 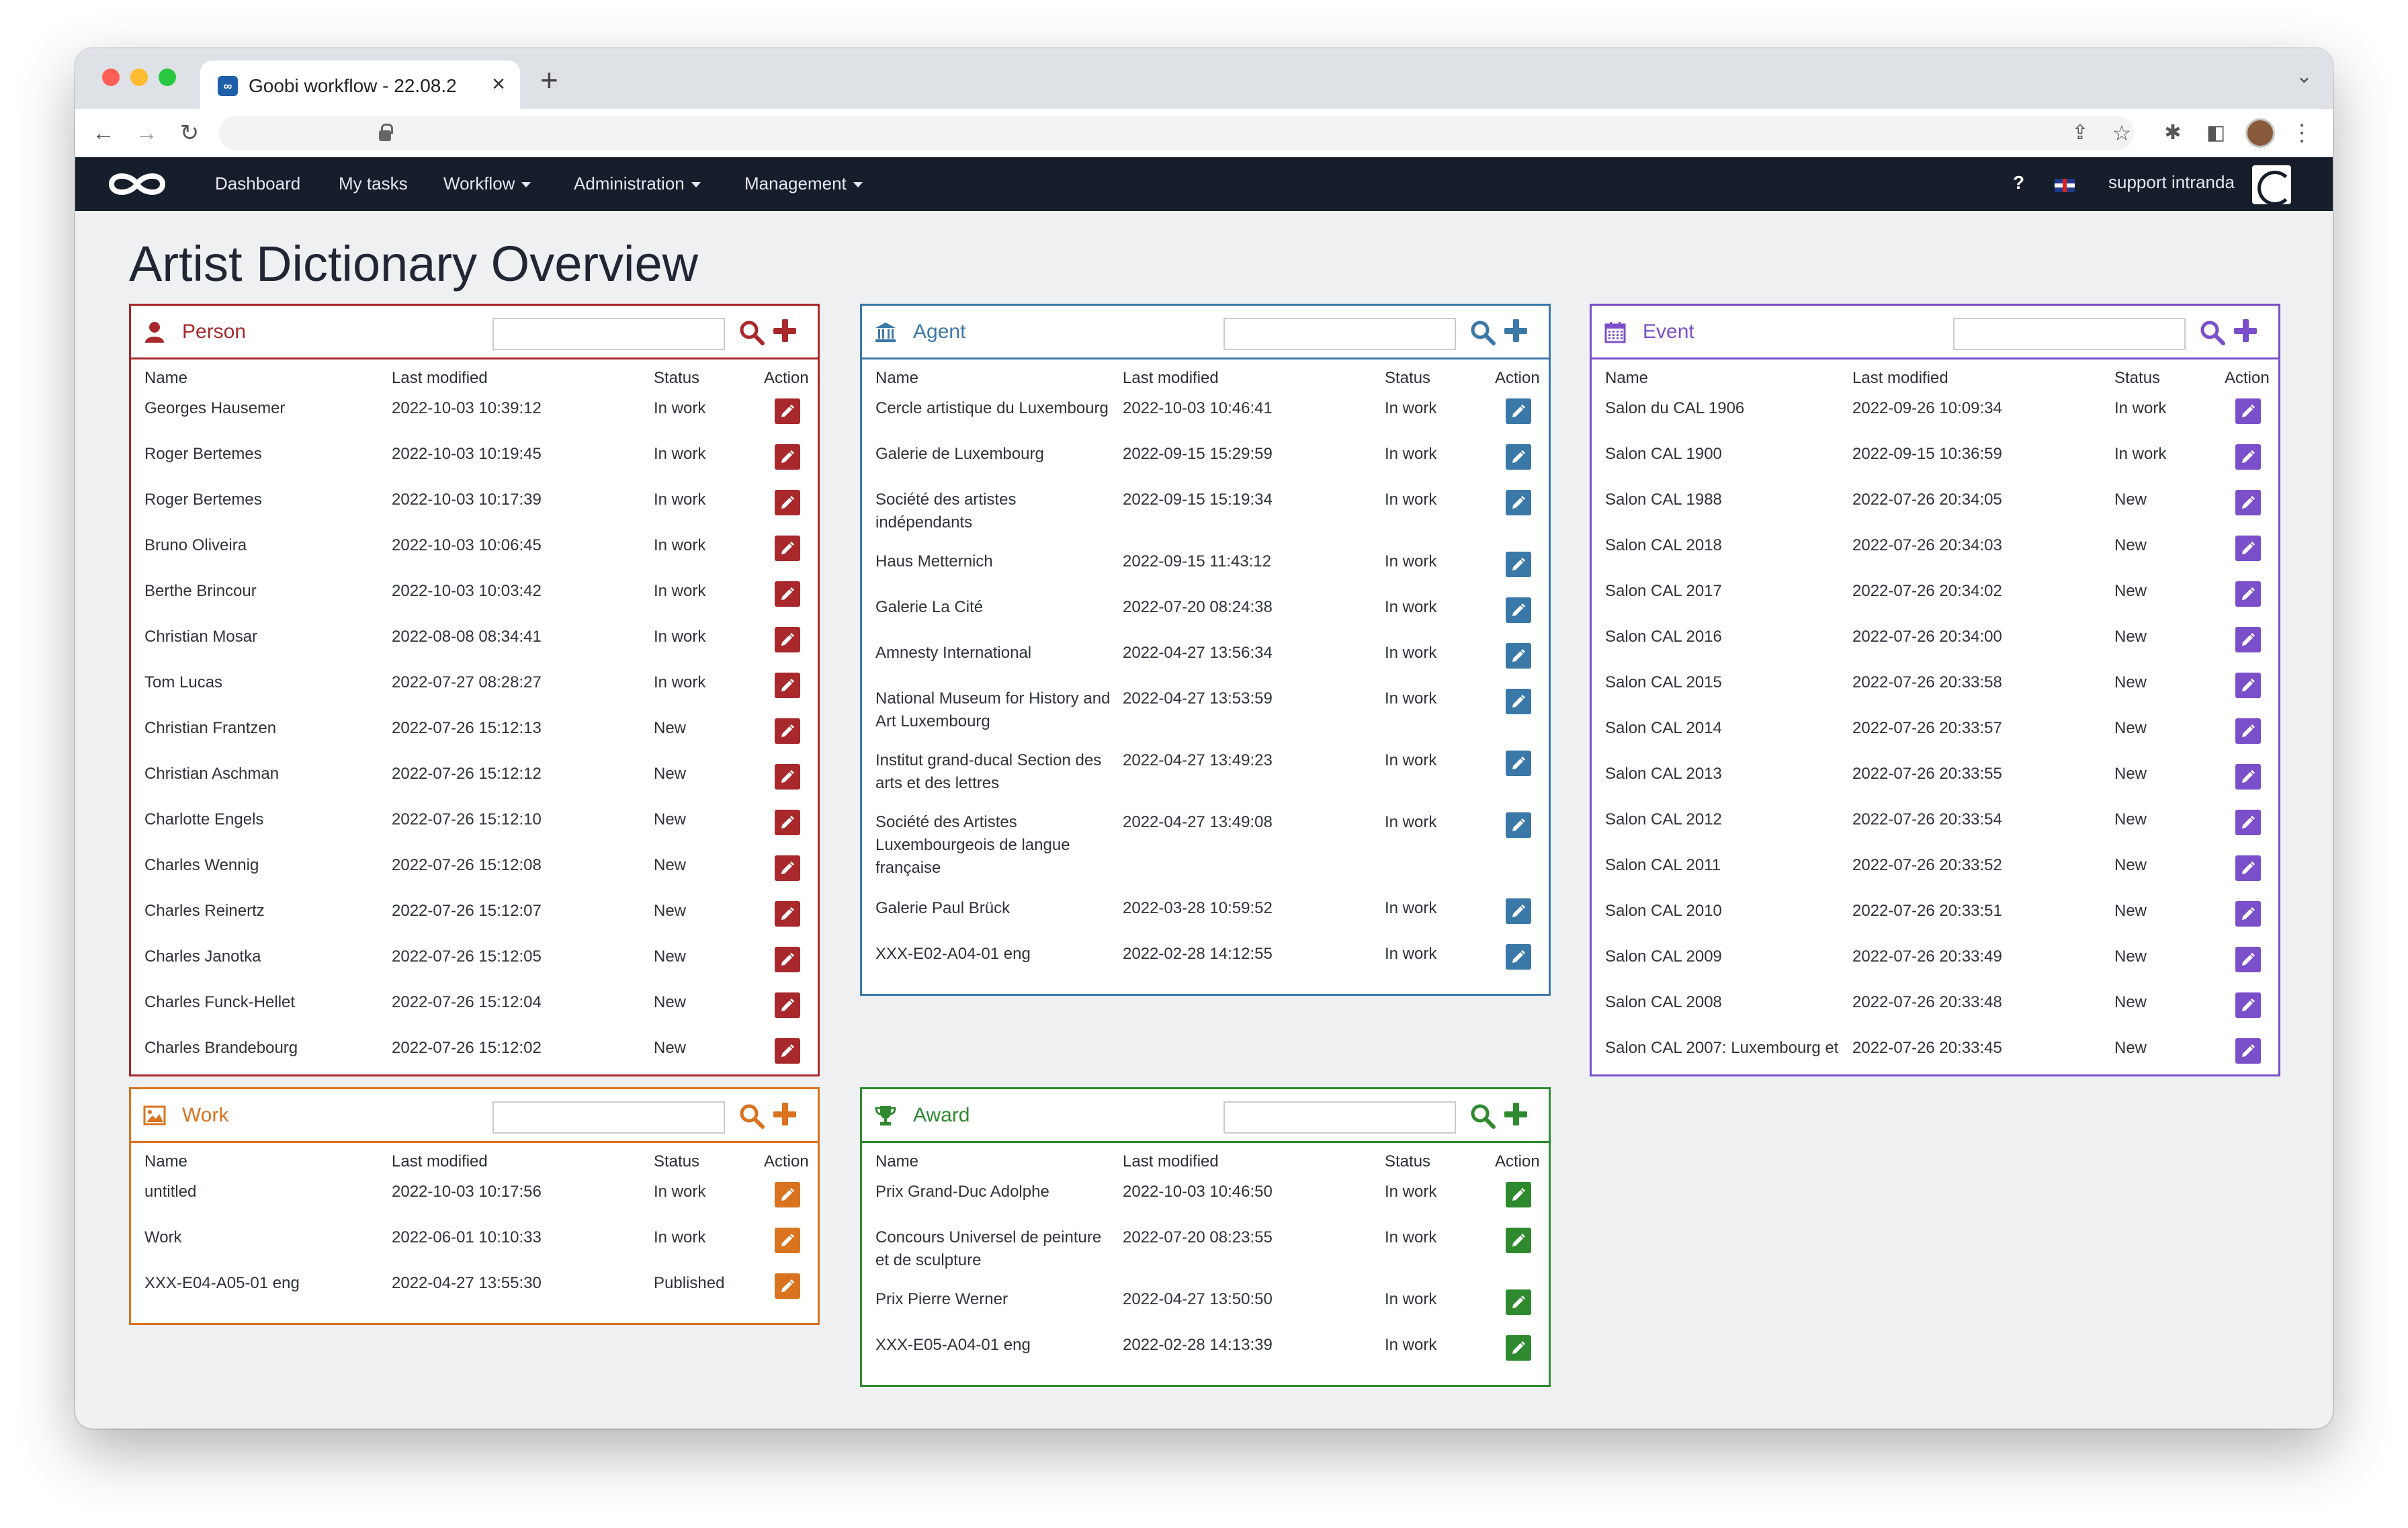 I want to click on row-name: Charlotte Engels, so click(x=203, y=820).